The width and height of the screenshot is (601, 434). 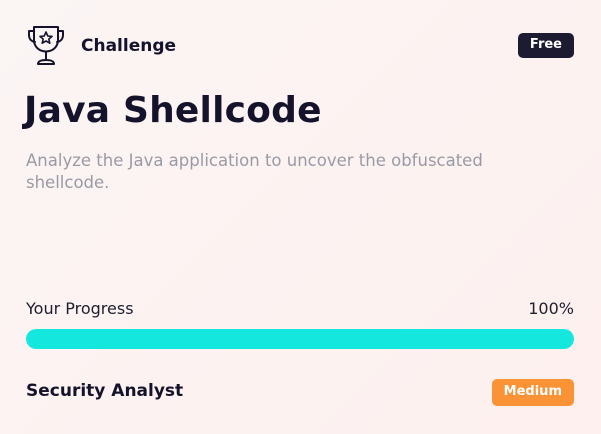 I want to click on free-badge: Free, so click(x=545, y=45).